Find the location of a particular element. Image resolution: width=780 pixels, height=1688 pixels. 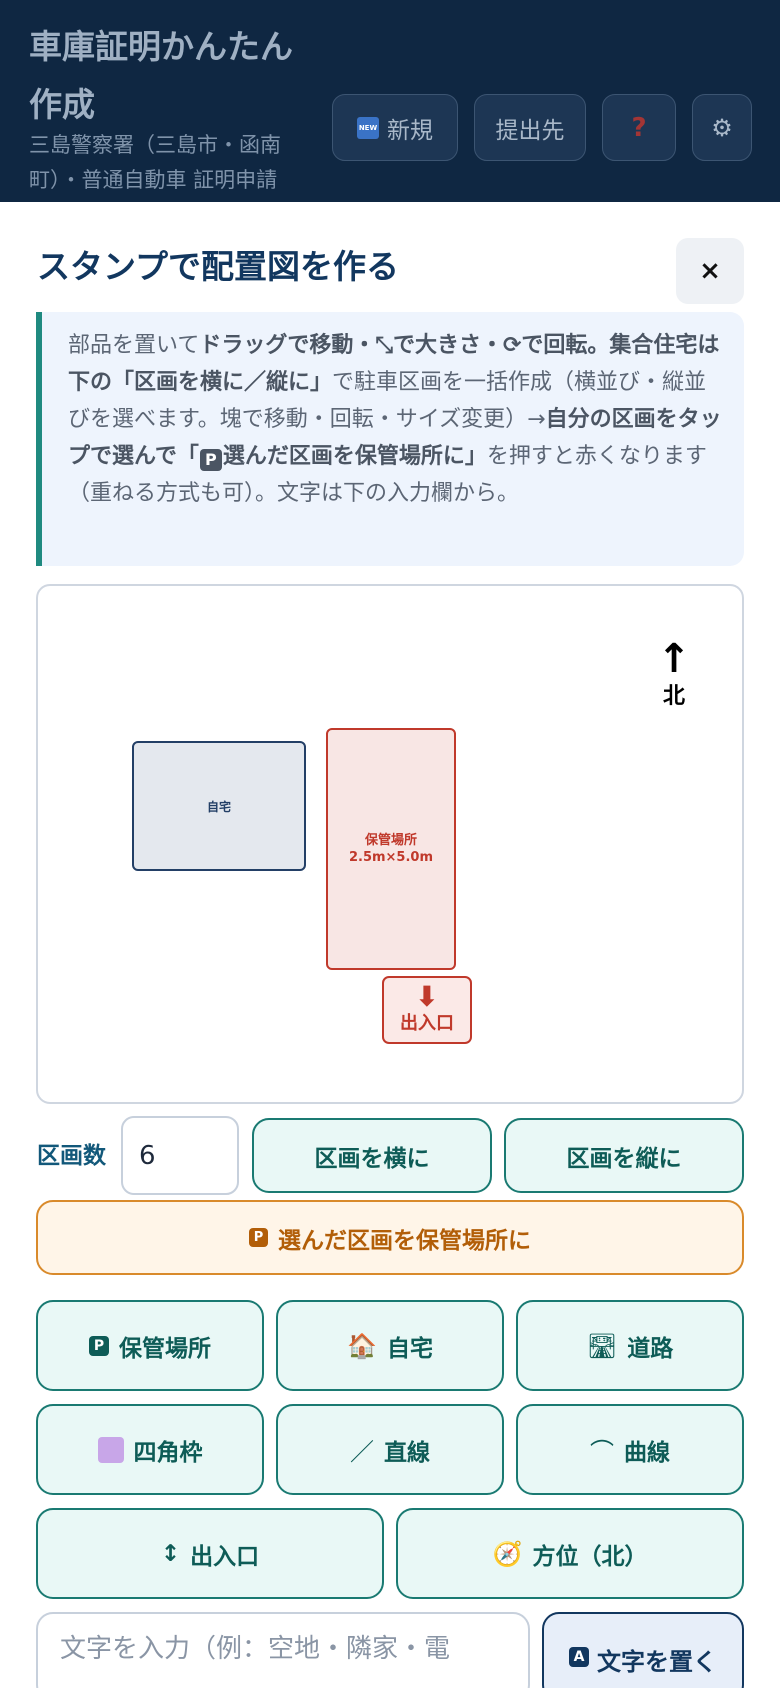

arrange-vertical-label: 区画を縦に is located at coordinates (624, 1158).